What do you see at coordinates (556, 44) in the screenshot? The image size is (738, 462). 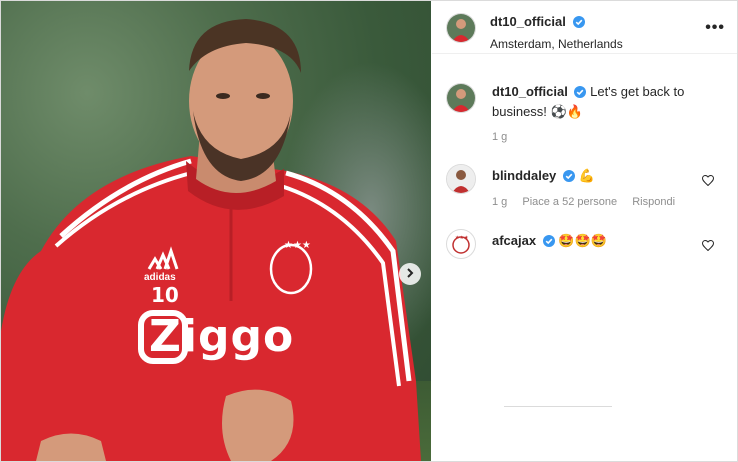 I see `post-location: Amsterdam, Netherlands` at bounding box center [556, 44].